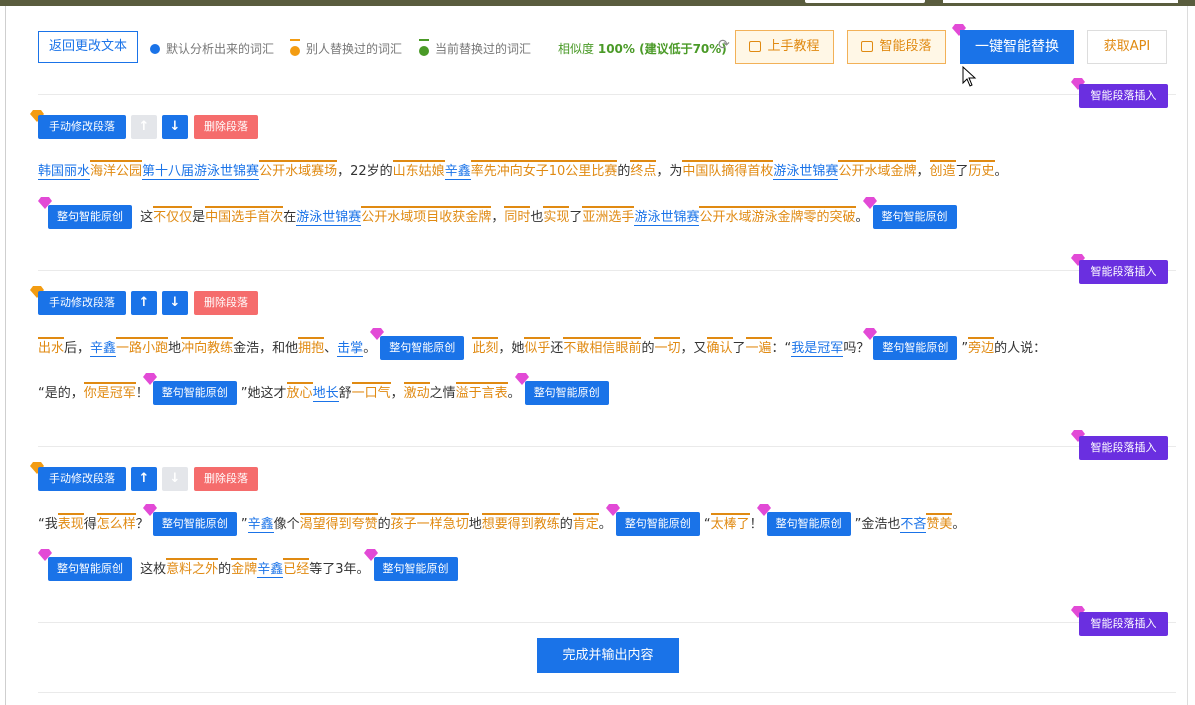 This screenshot has height=705, width=1195. I want to click on replaced-word: 怎么样, so click(116, 522).